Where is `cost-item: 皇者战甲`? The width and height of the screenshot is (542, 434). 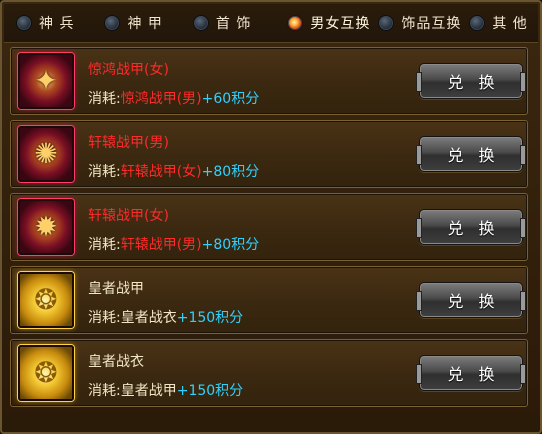
cost-item: 皇者战甲 is located at coordinates (148, 391).